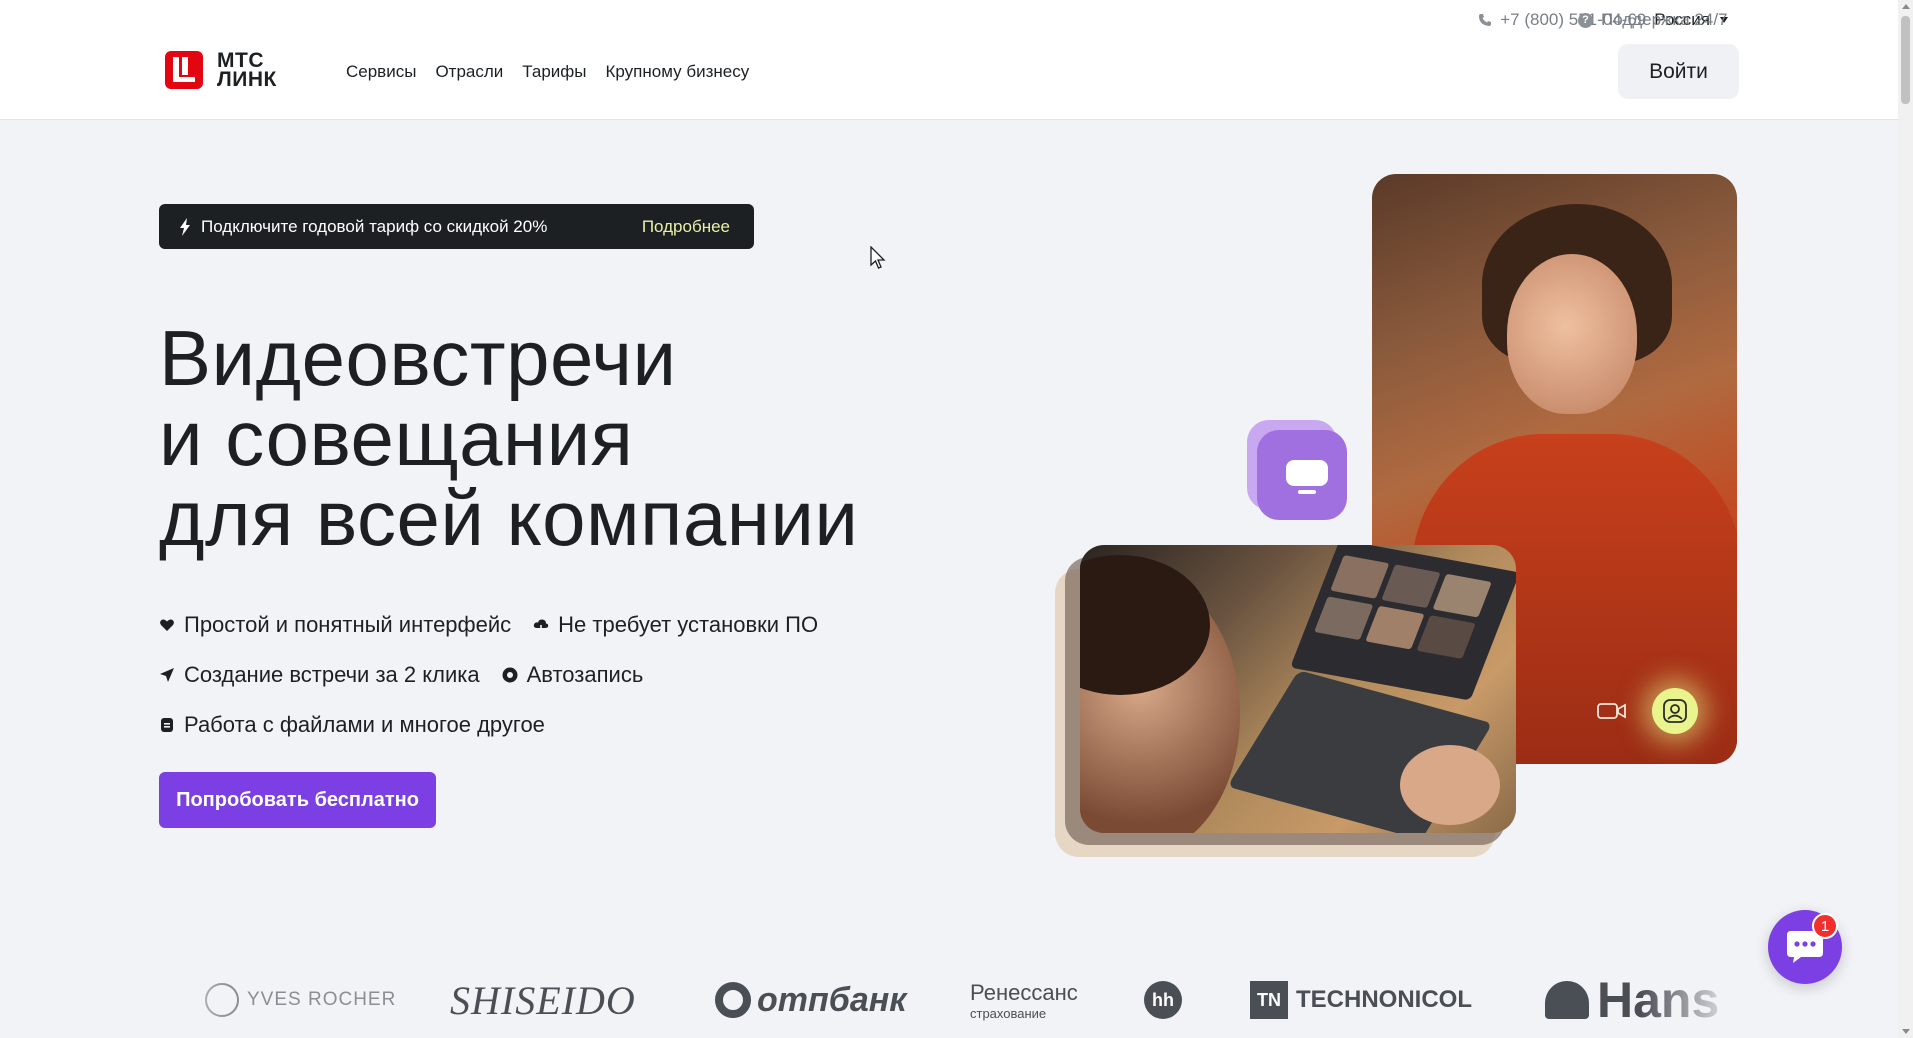 The height and width of the screenshot is (1038, 1913). Describe the element at coordinates (418, 358) in the screenshot. I see `hero-title-line-1: Видеовстречи` at that location.